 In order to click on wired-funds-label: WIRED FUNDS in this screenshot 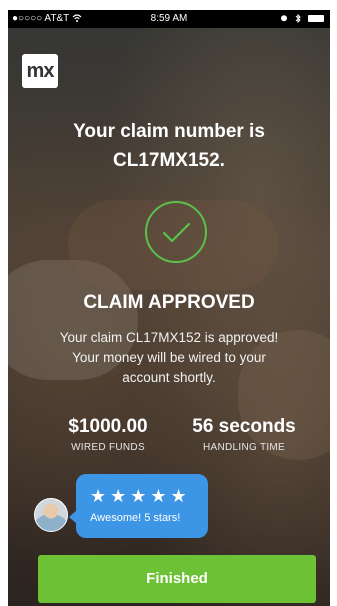, I will do `click(108, 447)`.